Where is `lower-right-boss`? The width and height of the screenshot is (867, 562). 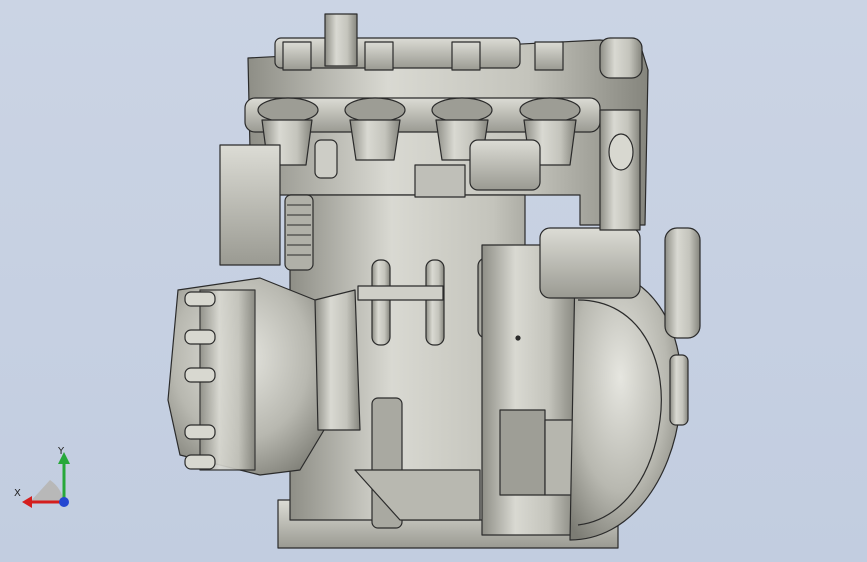
lower-right-boss is located at coordinates (679, 390).